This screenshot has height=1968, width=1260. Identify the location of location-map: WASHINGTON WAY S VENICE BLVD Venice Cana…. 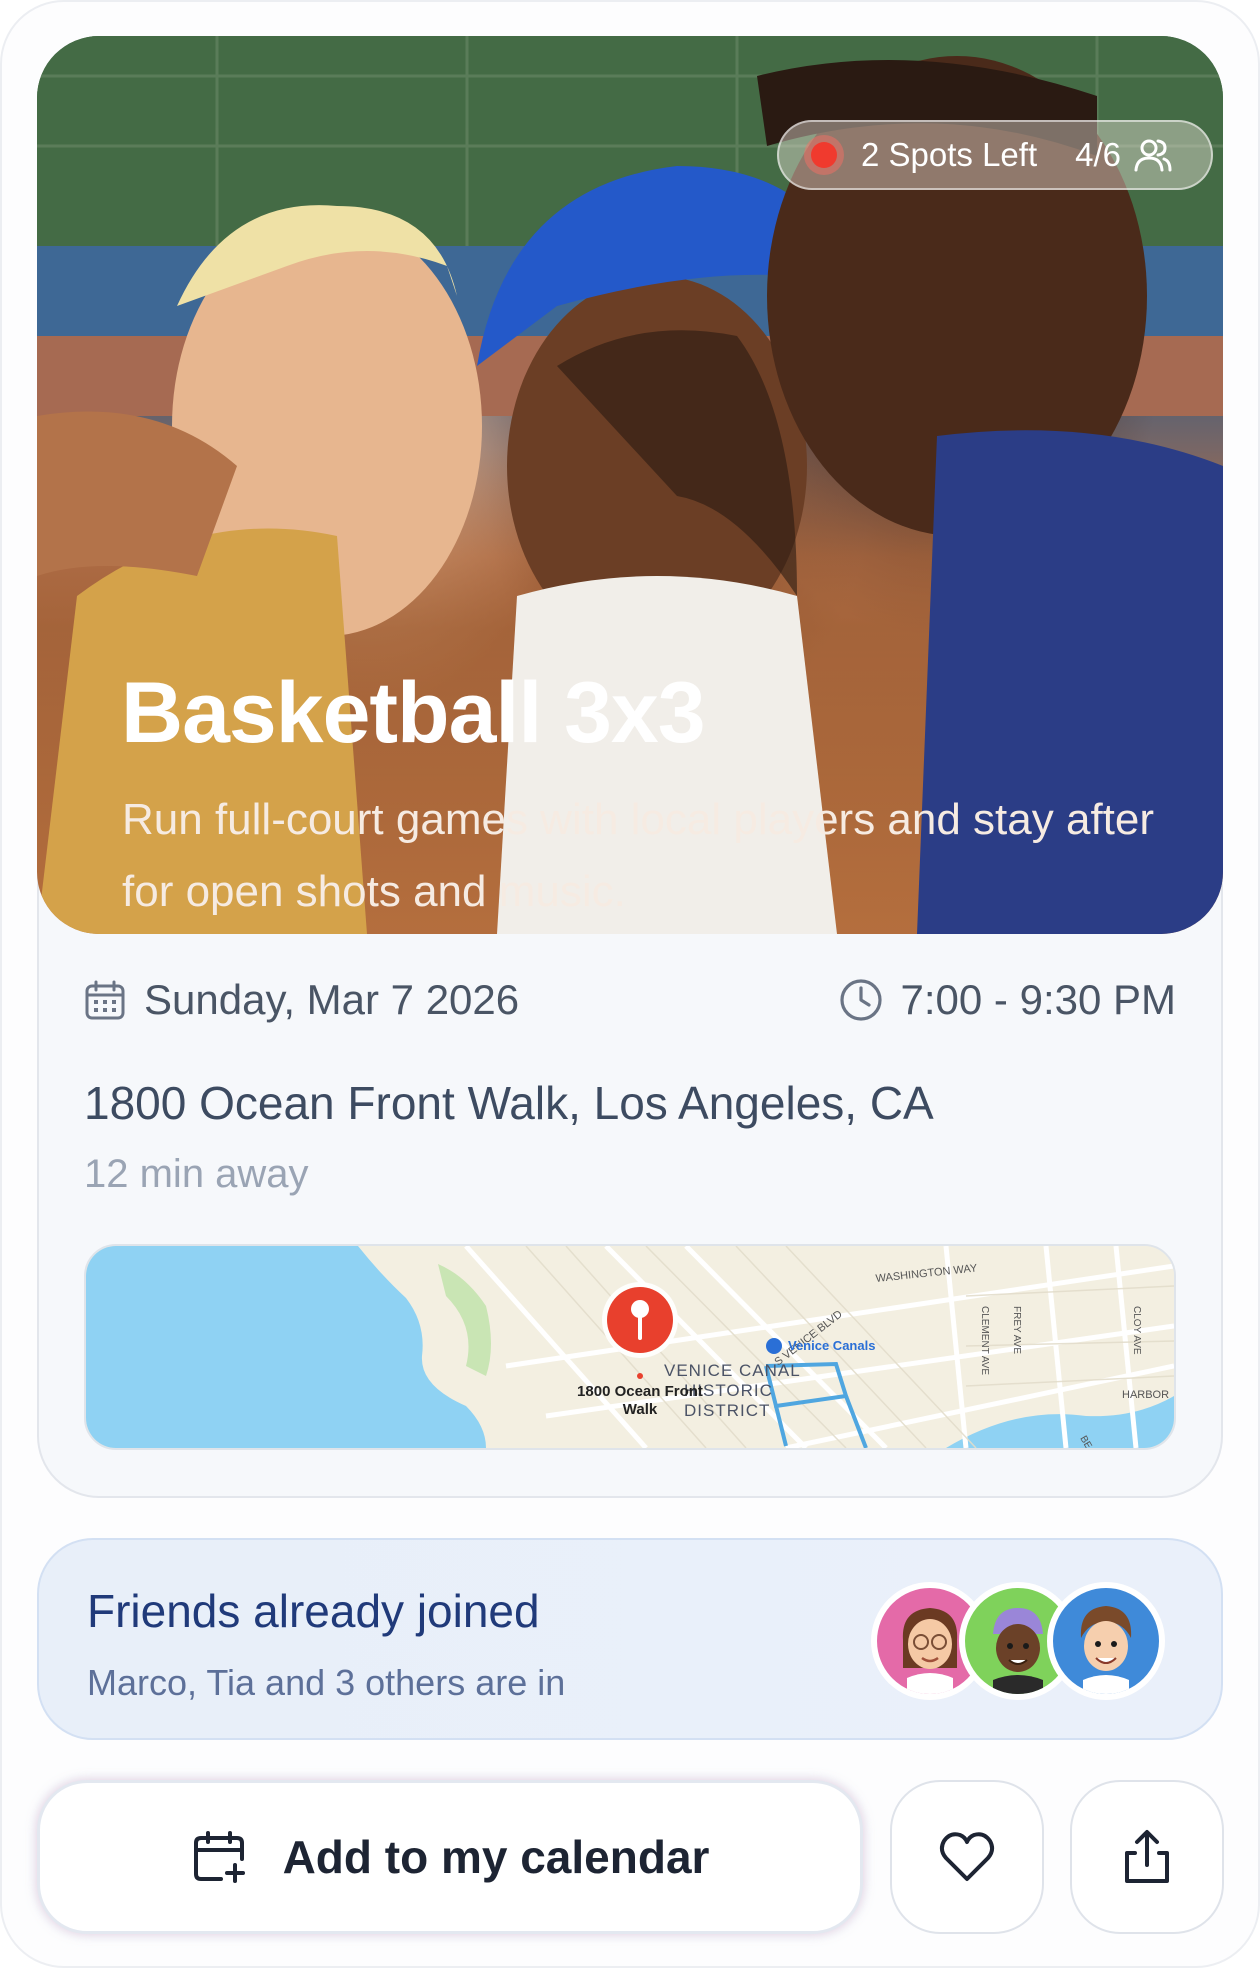
(630, 1347).